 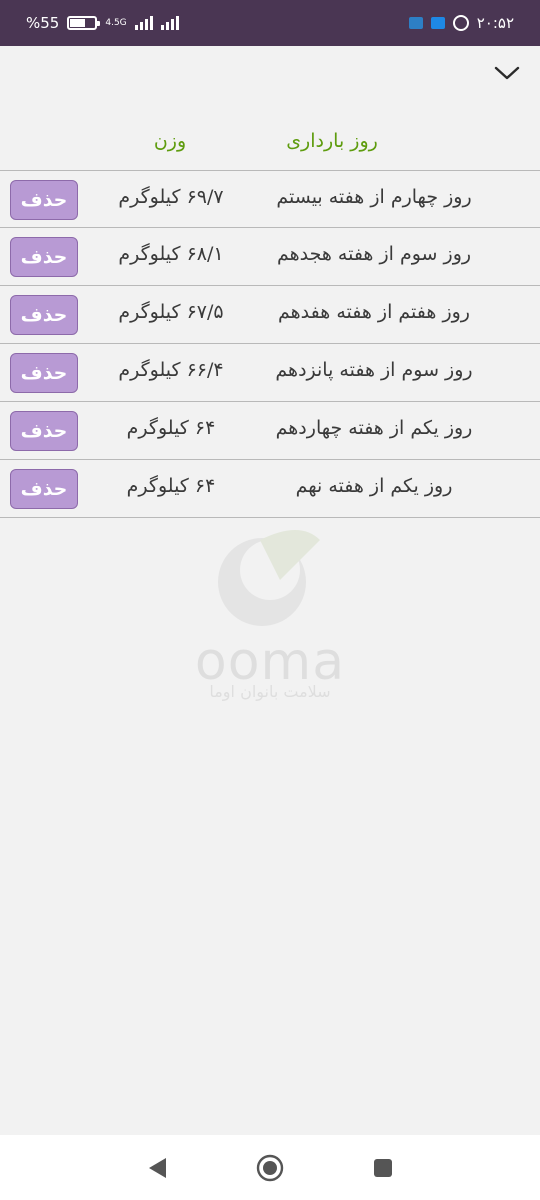 I want to click on battery-percent: %55, so click(x=43, y=23).